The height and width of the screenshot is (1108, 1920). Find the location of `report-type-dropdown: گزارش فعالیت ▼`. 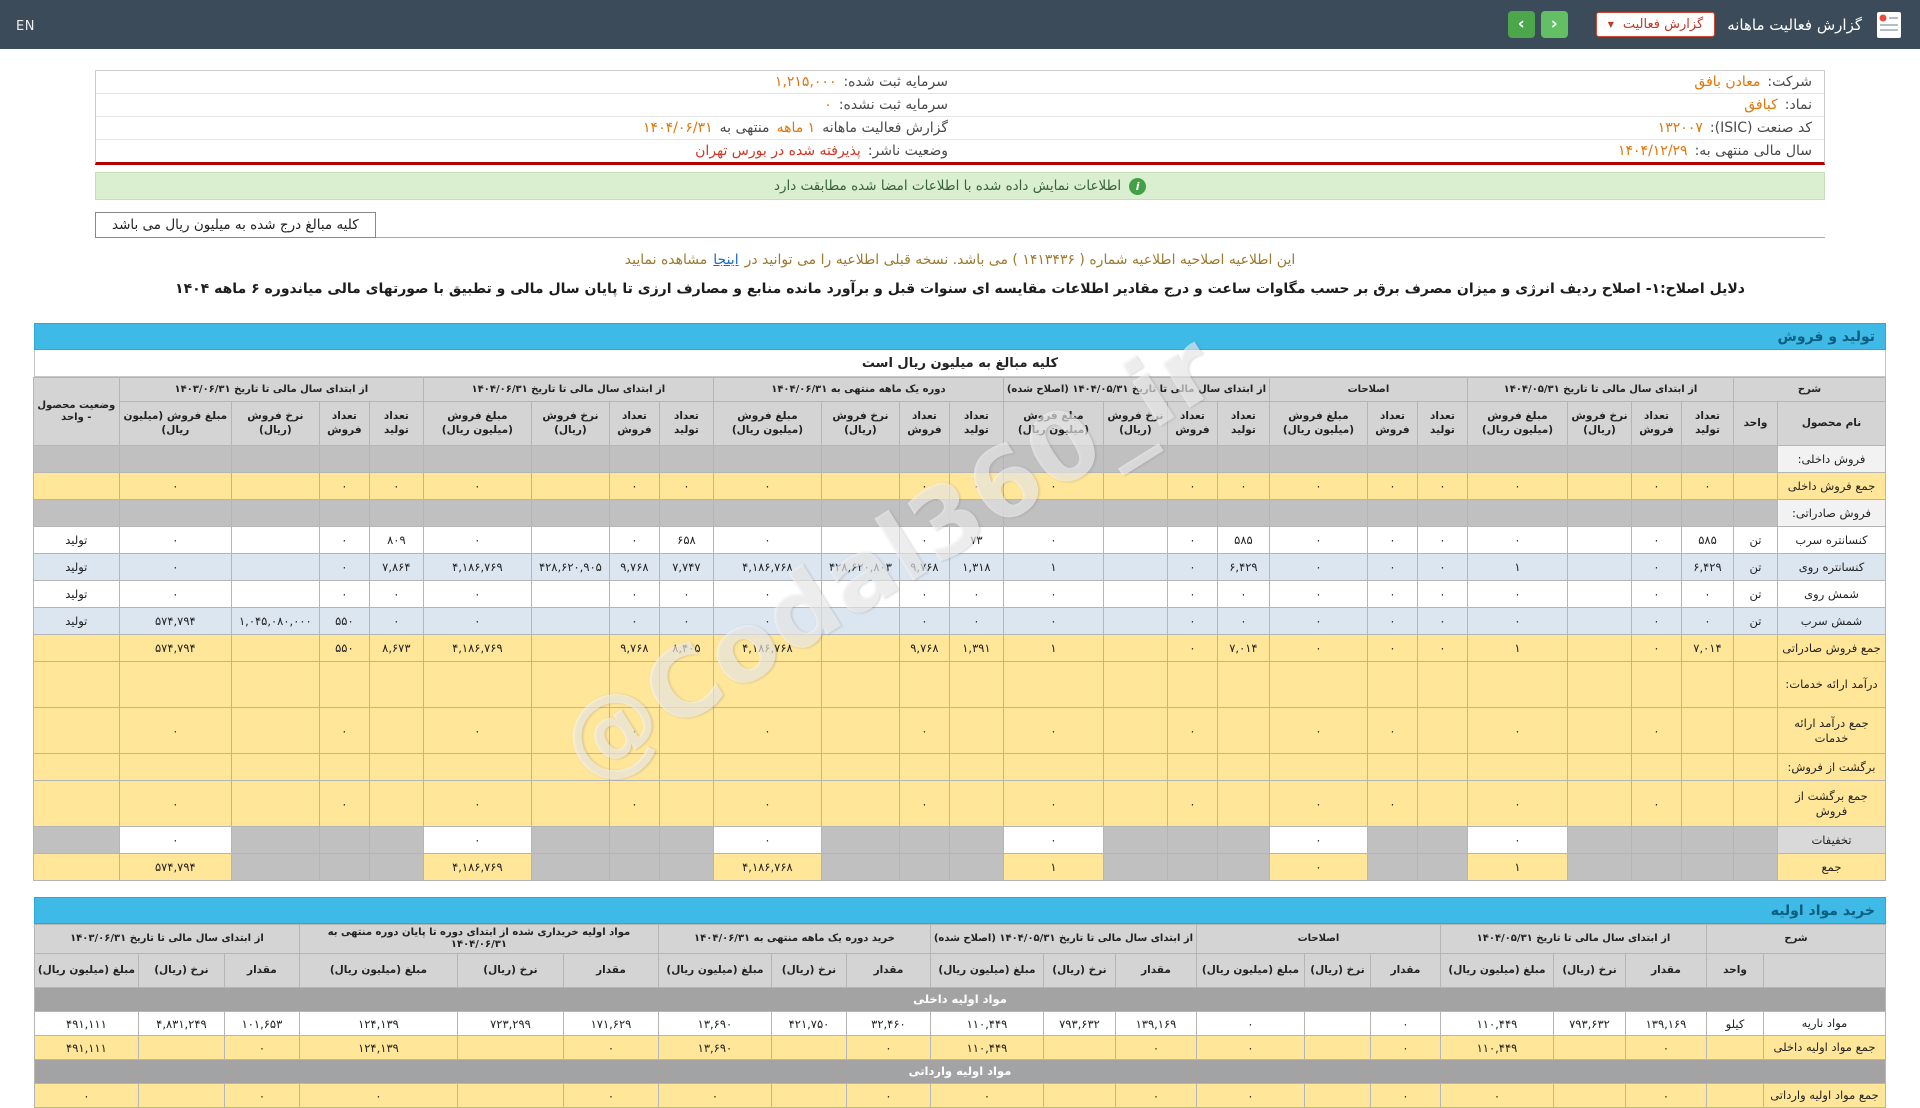

report-type-dropdown: گزارش فعالیت ▼ is located at coordinates (1655, 24).